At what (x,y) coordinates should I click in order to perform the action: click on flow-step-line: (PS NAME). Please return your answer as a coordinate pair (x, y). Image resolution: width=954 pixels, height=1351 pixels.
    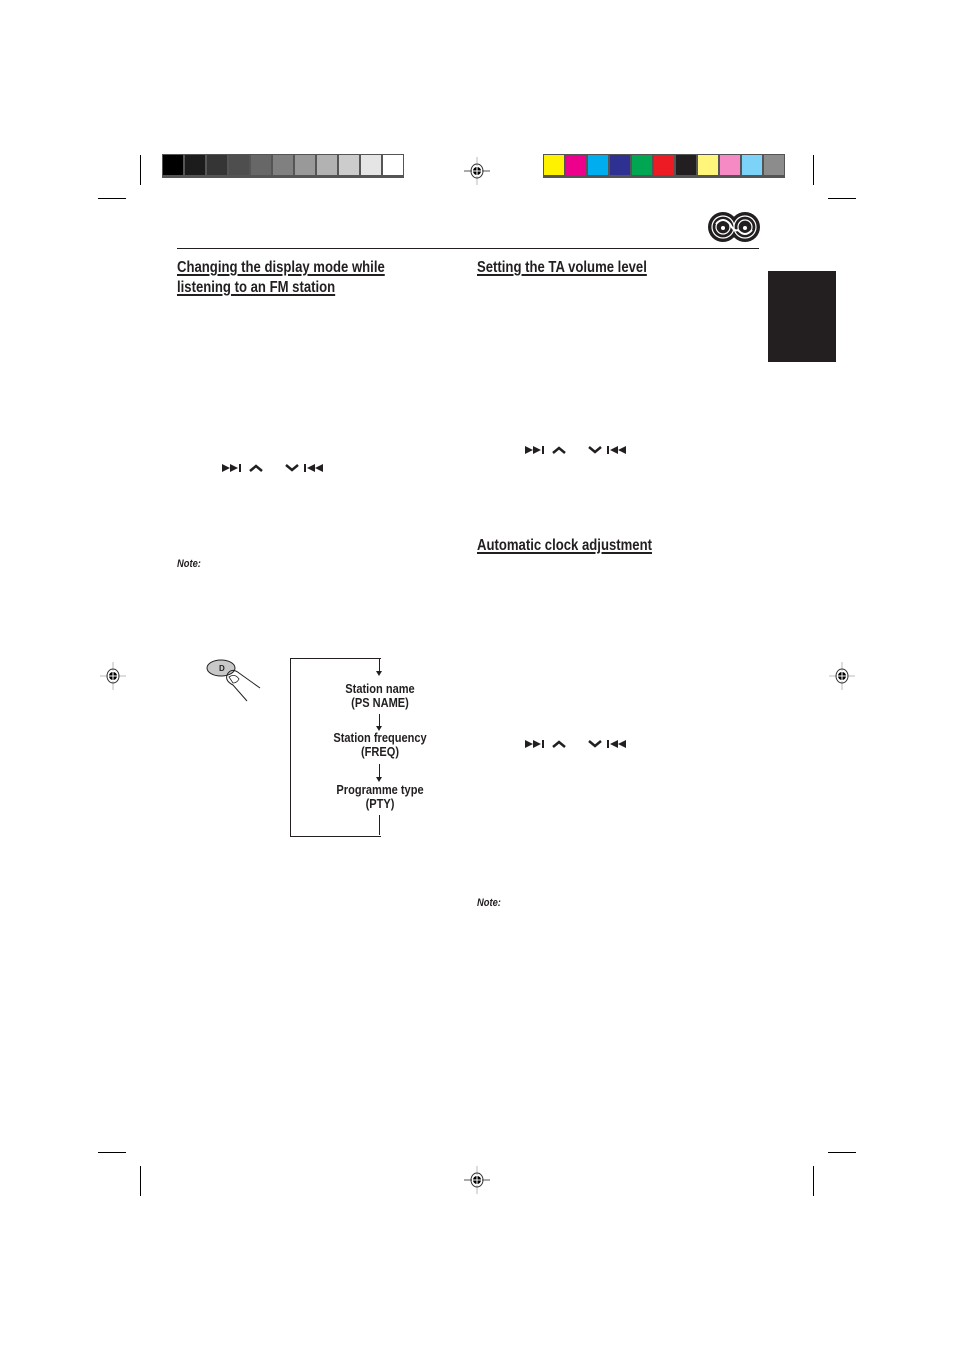
    Looking at the image, I should click on (380, 702).